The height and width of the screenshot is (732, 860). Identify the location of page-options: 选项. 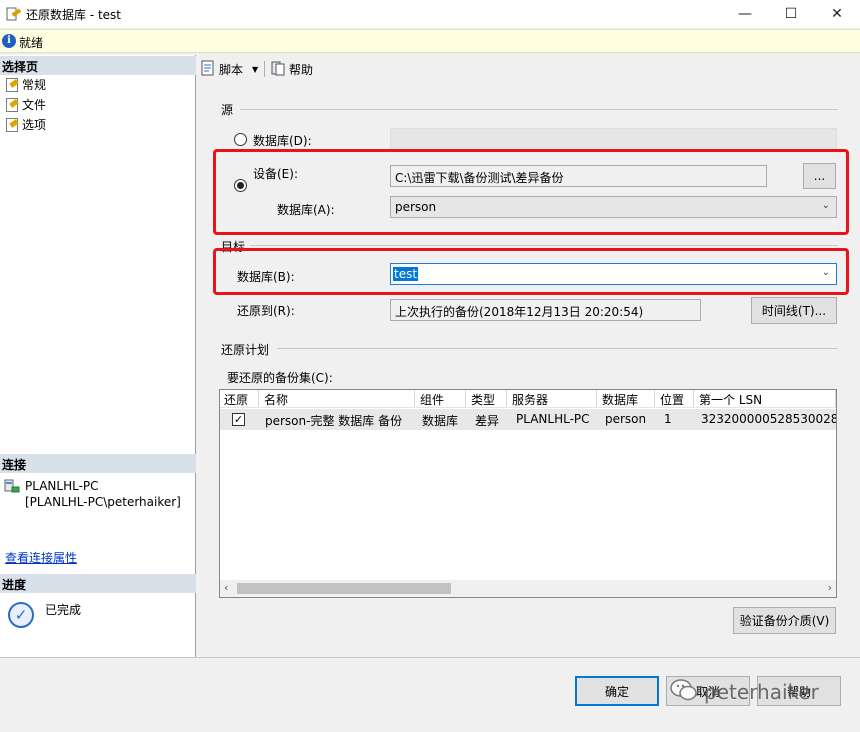
(25, 124).